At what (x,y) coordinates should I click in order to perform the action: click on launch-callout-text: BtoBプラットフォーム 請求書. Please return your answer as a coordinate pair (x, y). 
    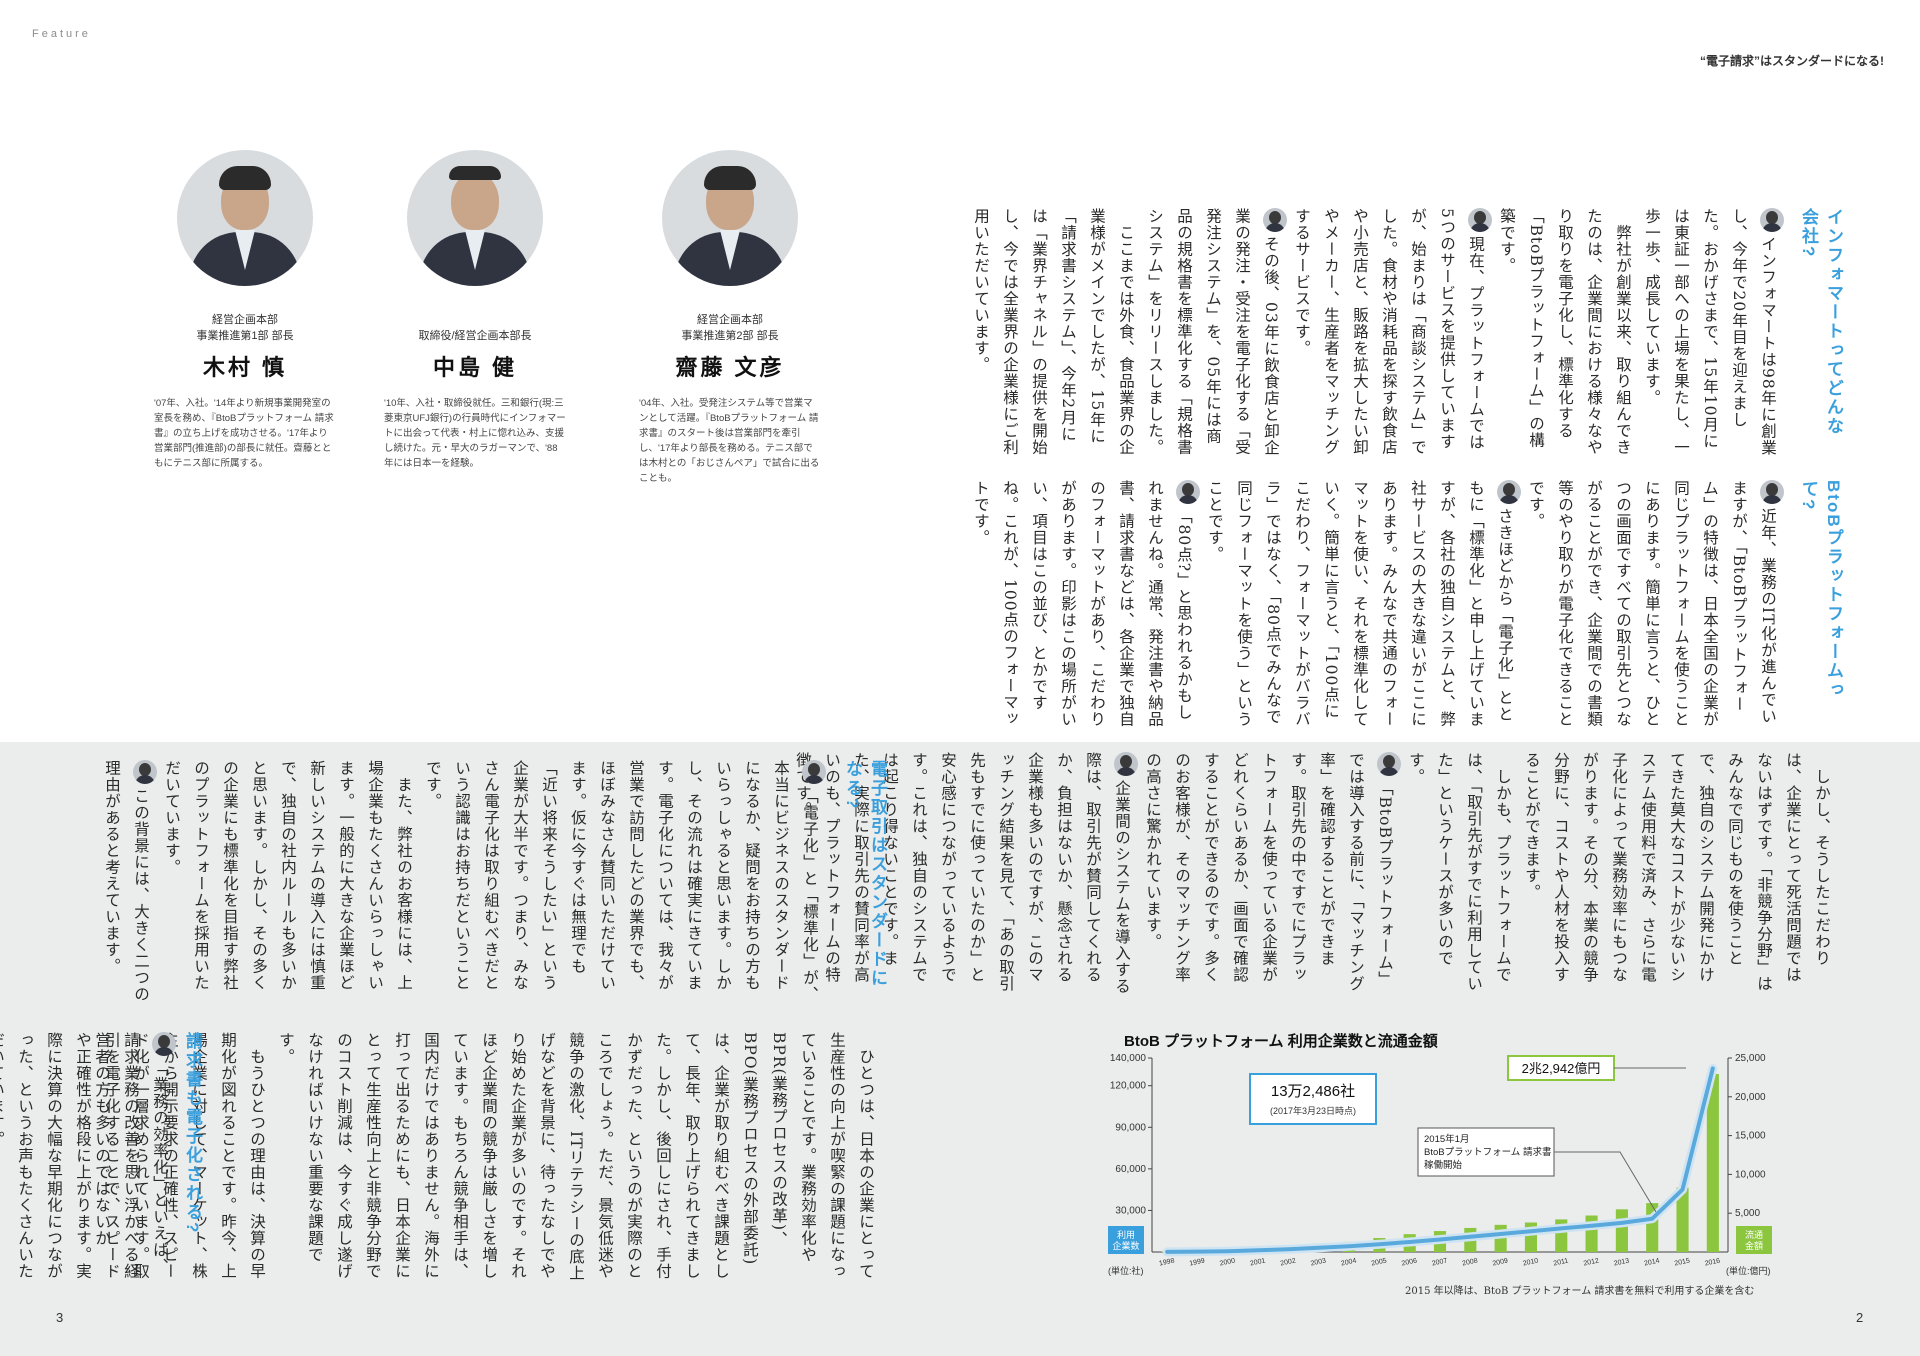
    Looking at the image, I should click on (1487, 1152).